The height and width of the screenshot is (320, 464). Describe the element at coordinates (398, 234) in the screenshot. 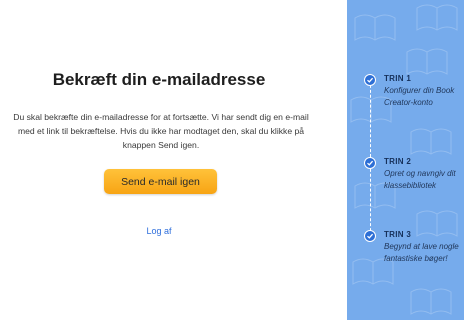

I see `step-label: TRIN 3` at that location.